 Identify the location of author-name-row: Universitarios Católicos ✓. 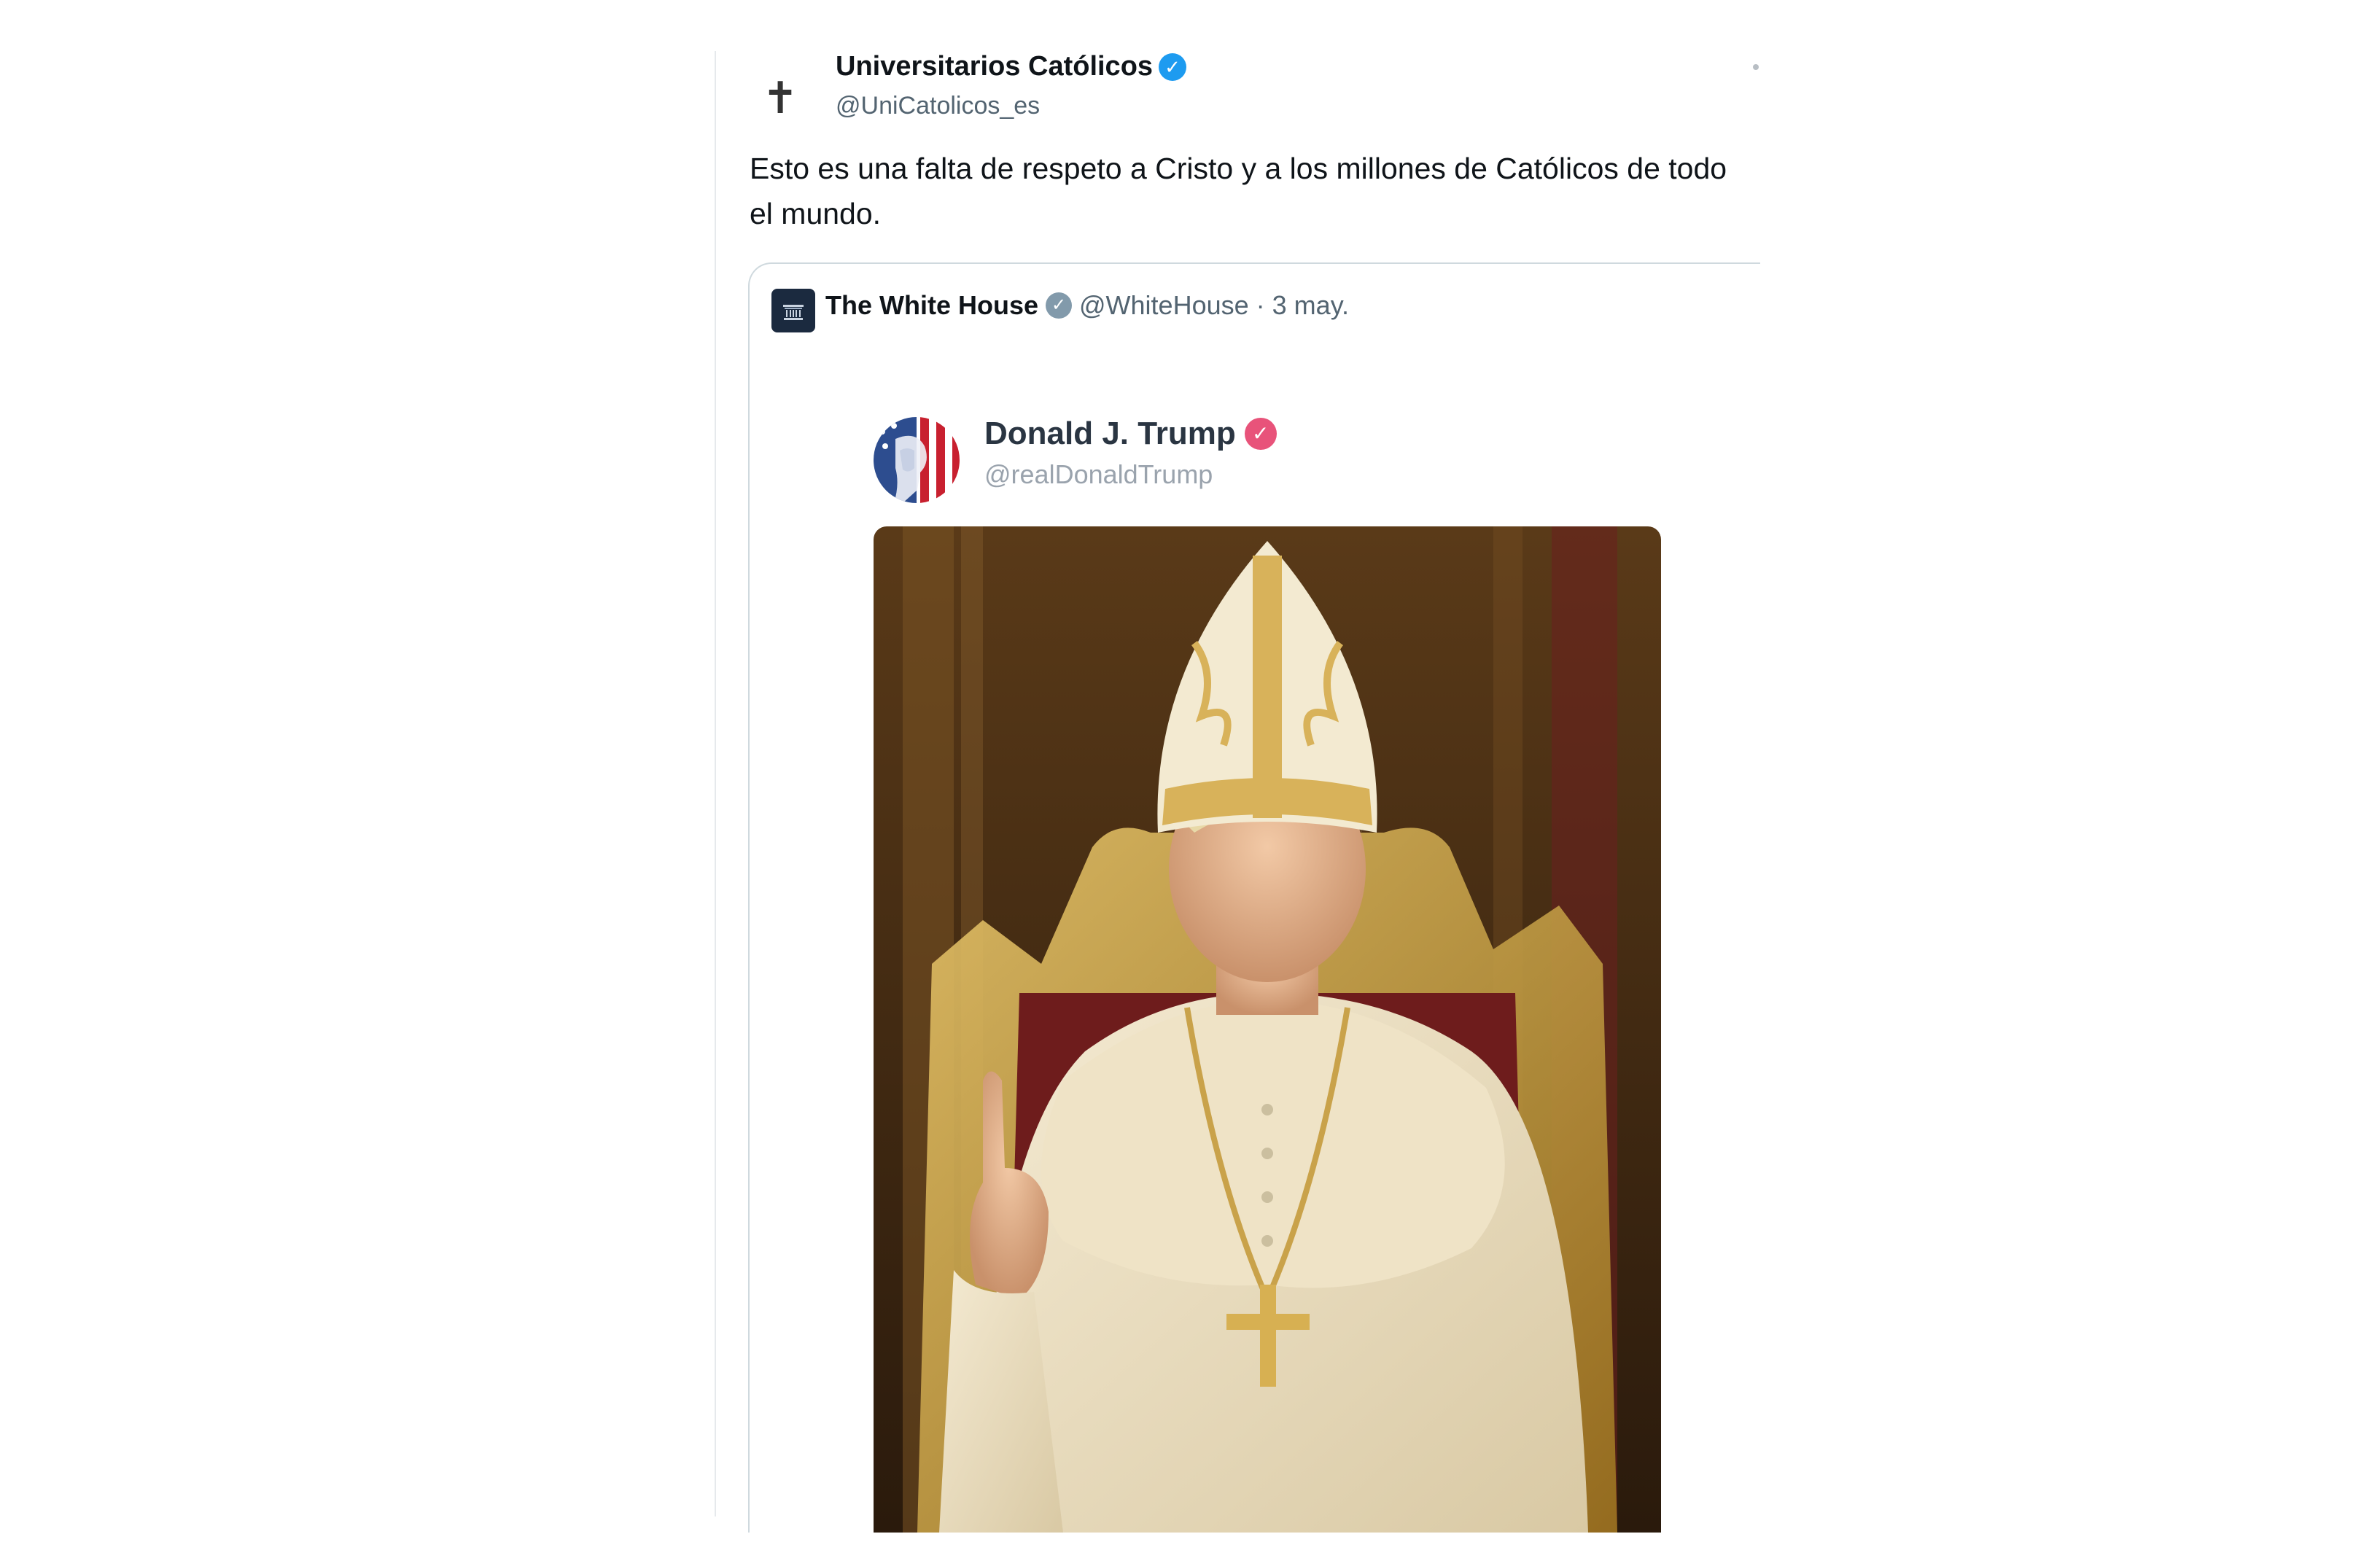
(1011, 67).